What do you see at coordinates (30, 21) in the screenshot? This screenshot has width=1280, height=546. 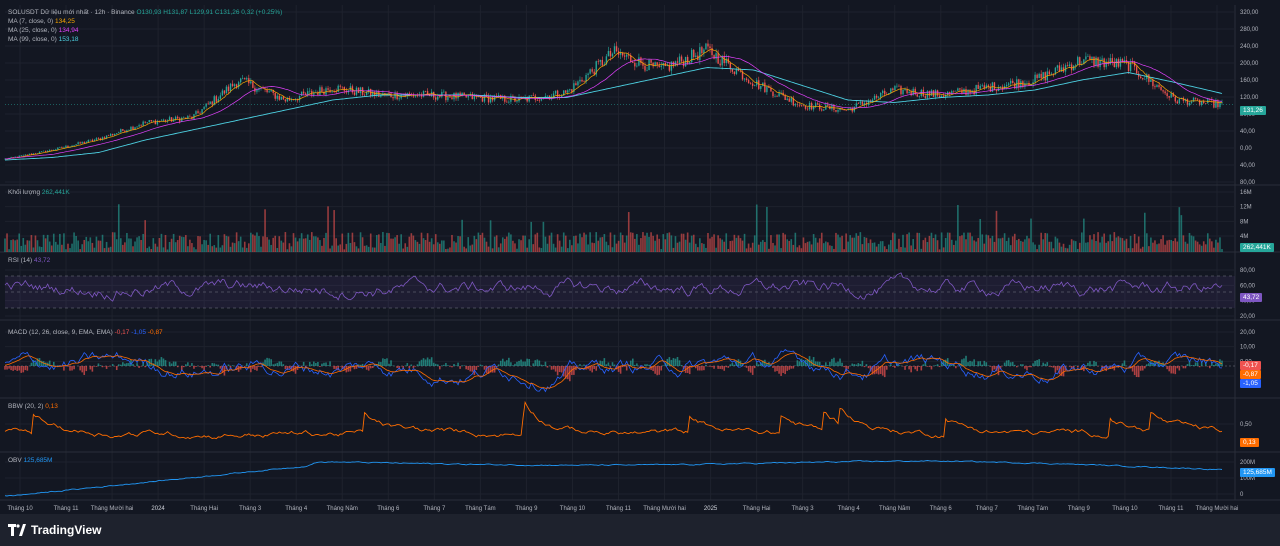 I see `ma7-label: MA (7, close, 0)` at bounding box center [30, 21].